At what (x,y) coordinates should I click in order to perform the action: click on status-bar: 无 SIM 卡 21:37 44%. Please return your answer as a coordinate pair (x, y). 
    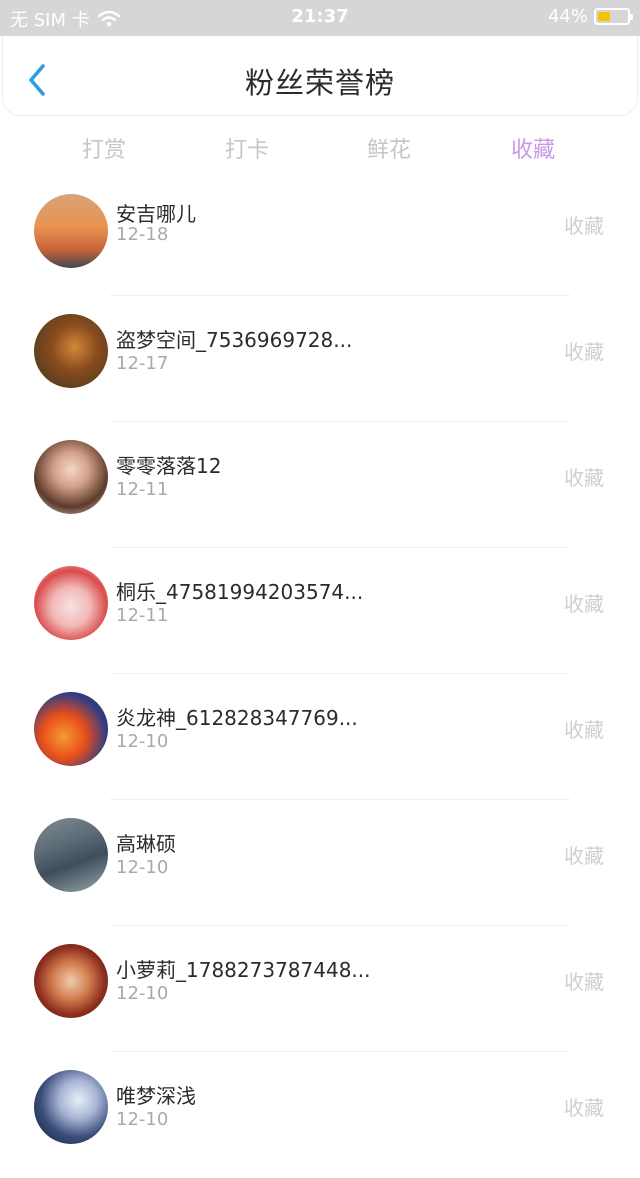
    Looking at the image, I should click on (320, 18).